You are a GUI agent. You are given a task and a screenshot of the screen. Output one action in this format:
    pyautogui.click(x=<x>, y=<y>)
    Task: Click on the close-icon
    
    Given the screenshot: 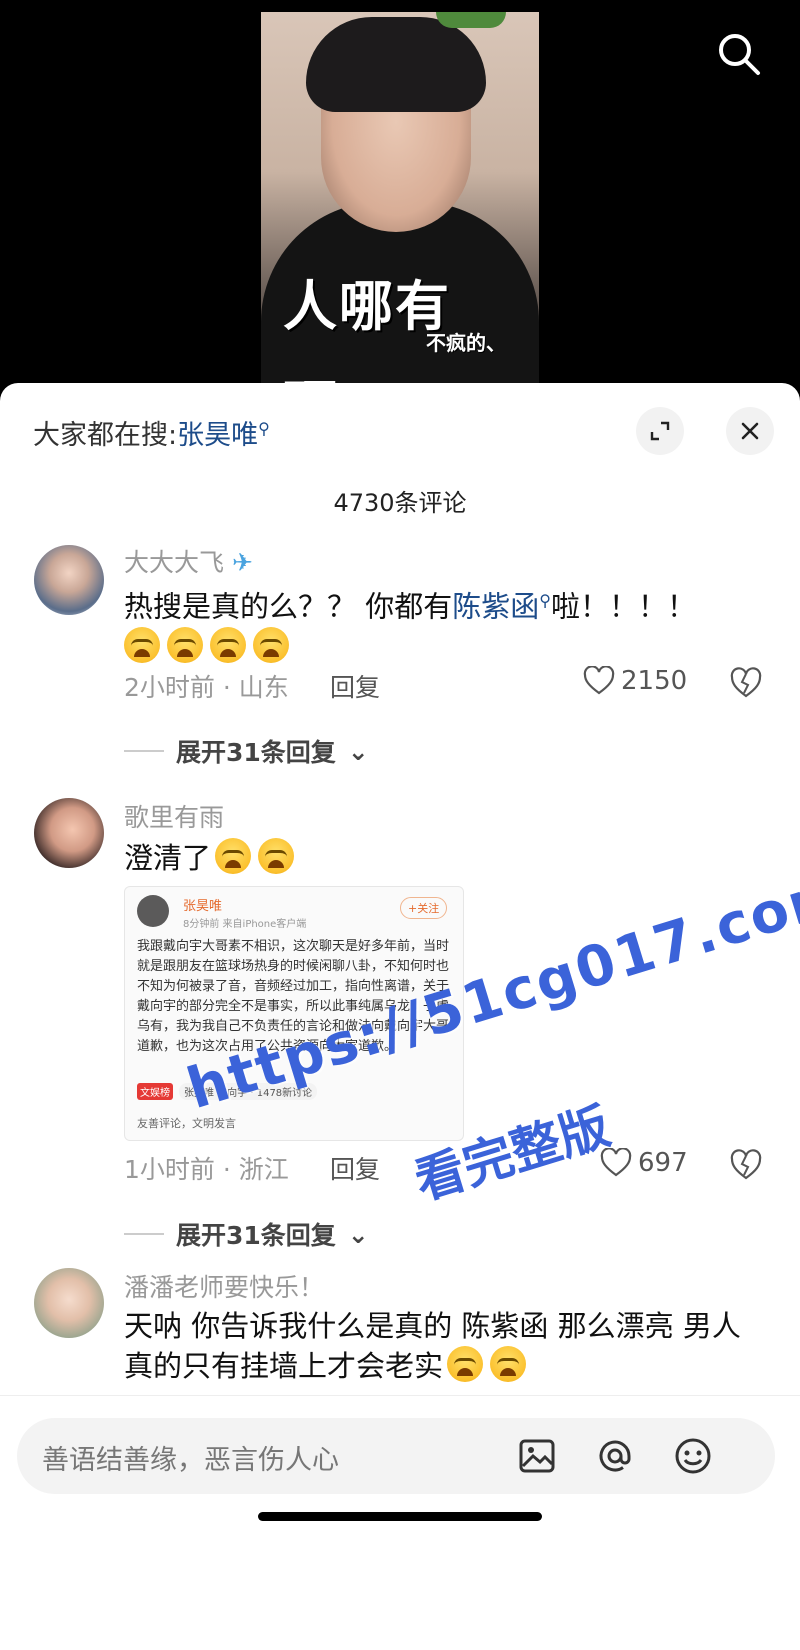 What is the action you would take?
    pyautogui.click(x=750, y=431)
    